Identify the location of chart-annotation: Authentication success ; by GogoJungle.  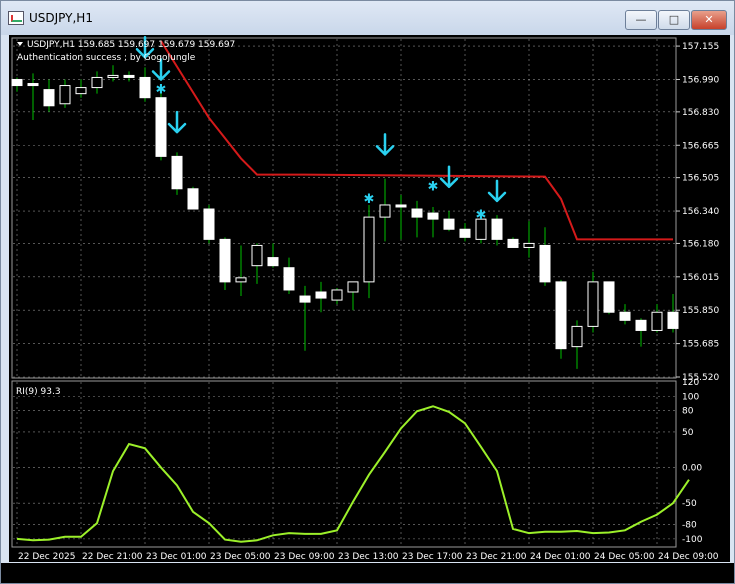
(106, 58).